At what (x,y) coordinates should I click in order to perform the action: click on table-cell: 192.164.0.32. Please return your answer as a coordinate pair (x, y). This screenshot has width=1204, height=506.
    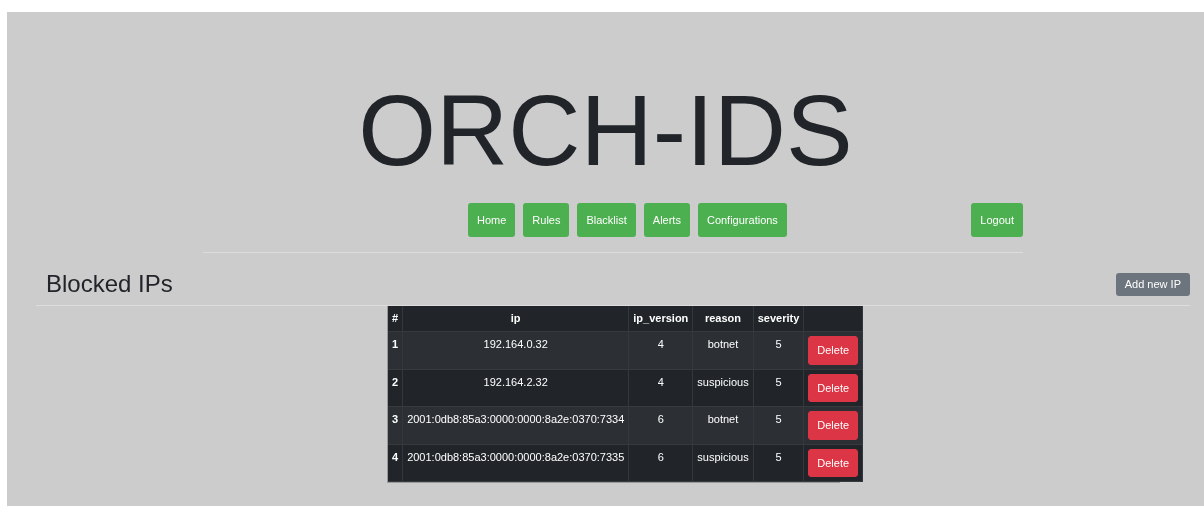
    Looking at the image, I should click on (515, 350).